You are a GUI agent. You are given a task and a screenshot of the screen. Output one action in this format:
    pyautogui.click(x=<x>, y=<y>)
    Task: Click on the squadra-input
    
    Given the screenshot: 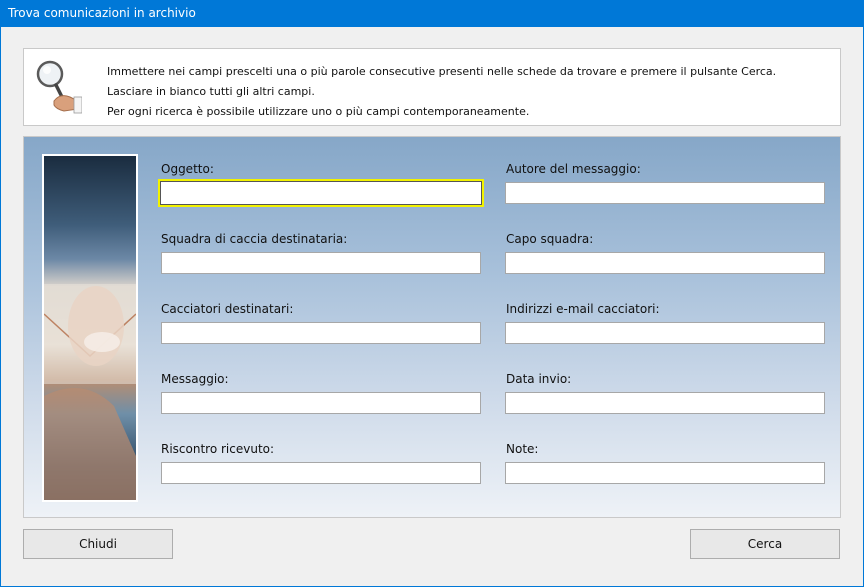 What is the action you would take?
    pyautogui.click(x=321, y=263)
    